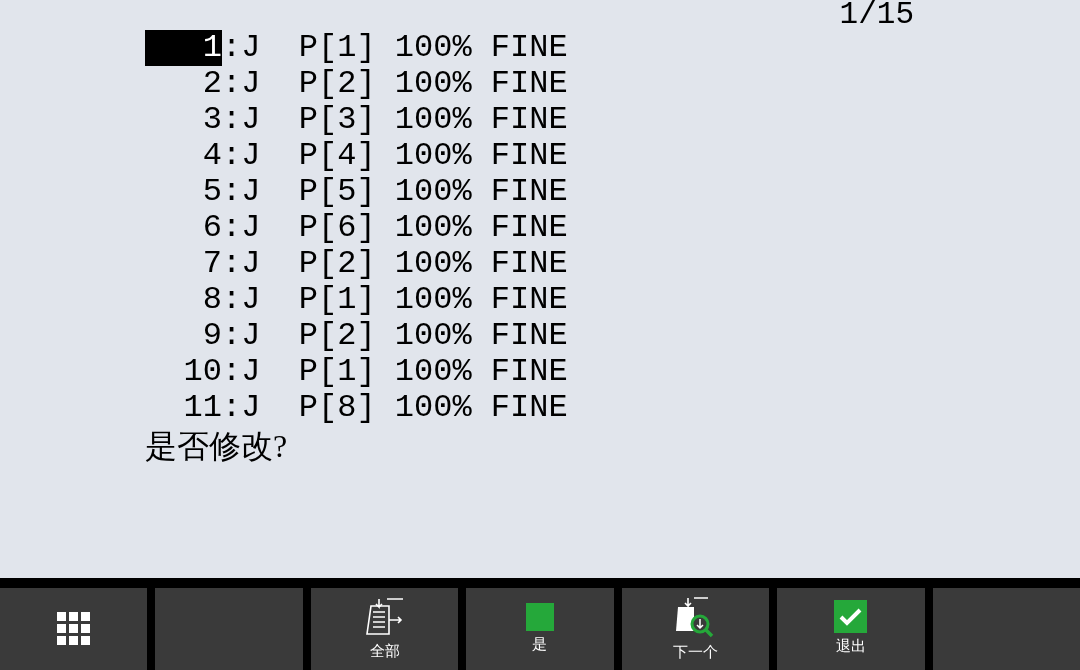  Describe the element at coordinates (876, 15) in the screenshot. I see `page-counter: 1/15` at that location.